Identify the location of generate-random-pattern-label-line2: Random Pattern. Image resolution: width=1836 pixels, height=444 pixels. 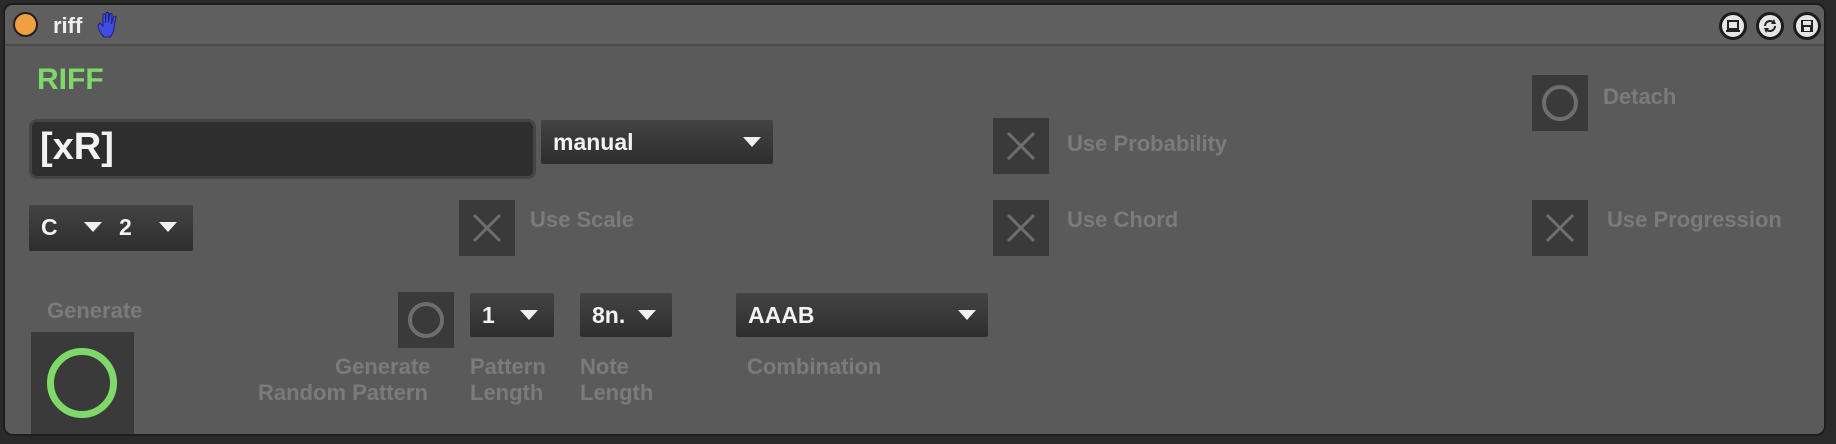
(343, 392).